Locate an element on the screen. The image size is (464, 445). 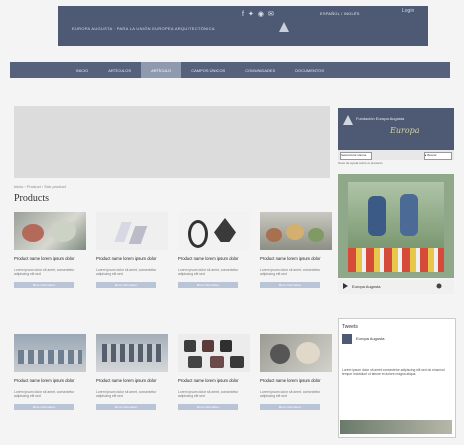
nav-item-articulos: ARTÍCULOS is located at coordinates (119, 70).